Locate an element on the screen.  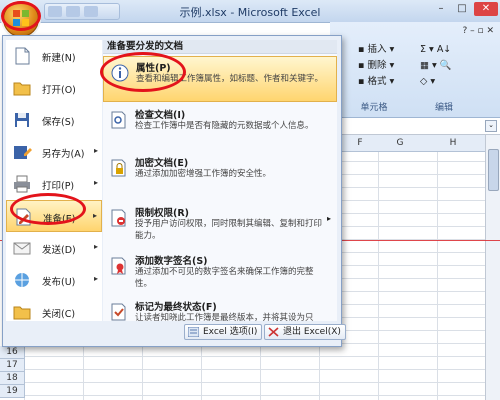
submenu-item-inspect: 检查文档(I) 检查工作簿中是否有隐藏的元数据或个人信息。 is located at coordinates (220, 127).